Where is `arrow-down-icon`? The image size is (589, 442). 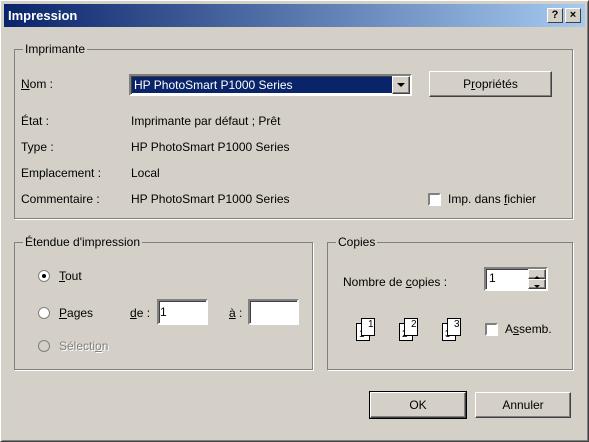 arrow-down-icon is located at coordinates (537, 286).